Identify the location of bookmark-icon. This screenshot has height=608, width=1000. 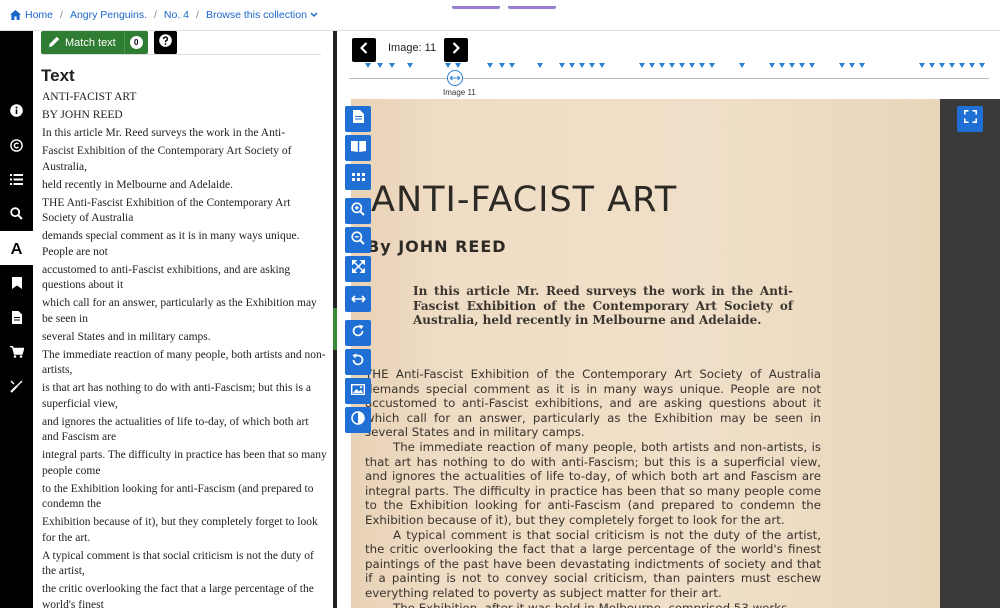
(16, 283).